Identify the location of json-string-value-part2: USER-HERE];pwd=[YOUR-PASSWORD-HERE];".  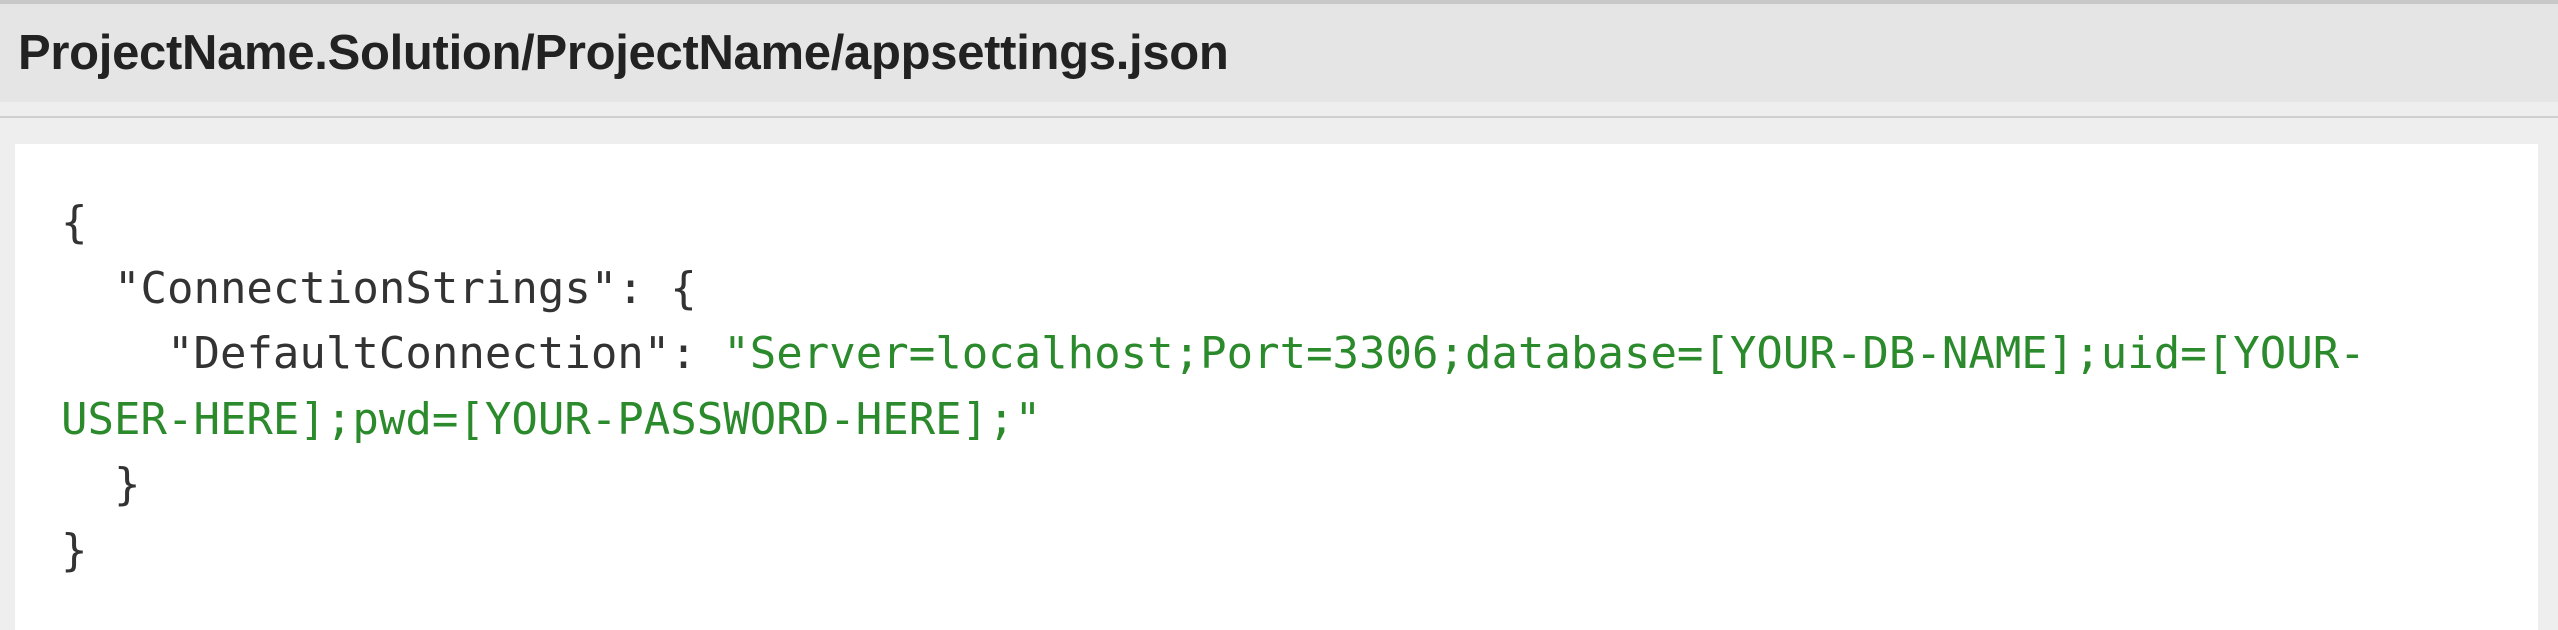
(551, 419).